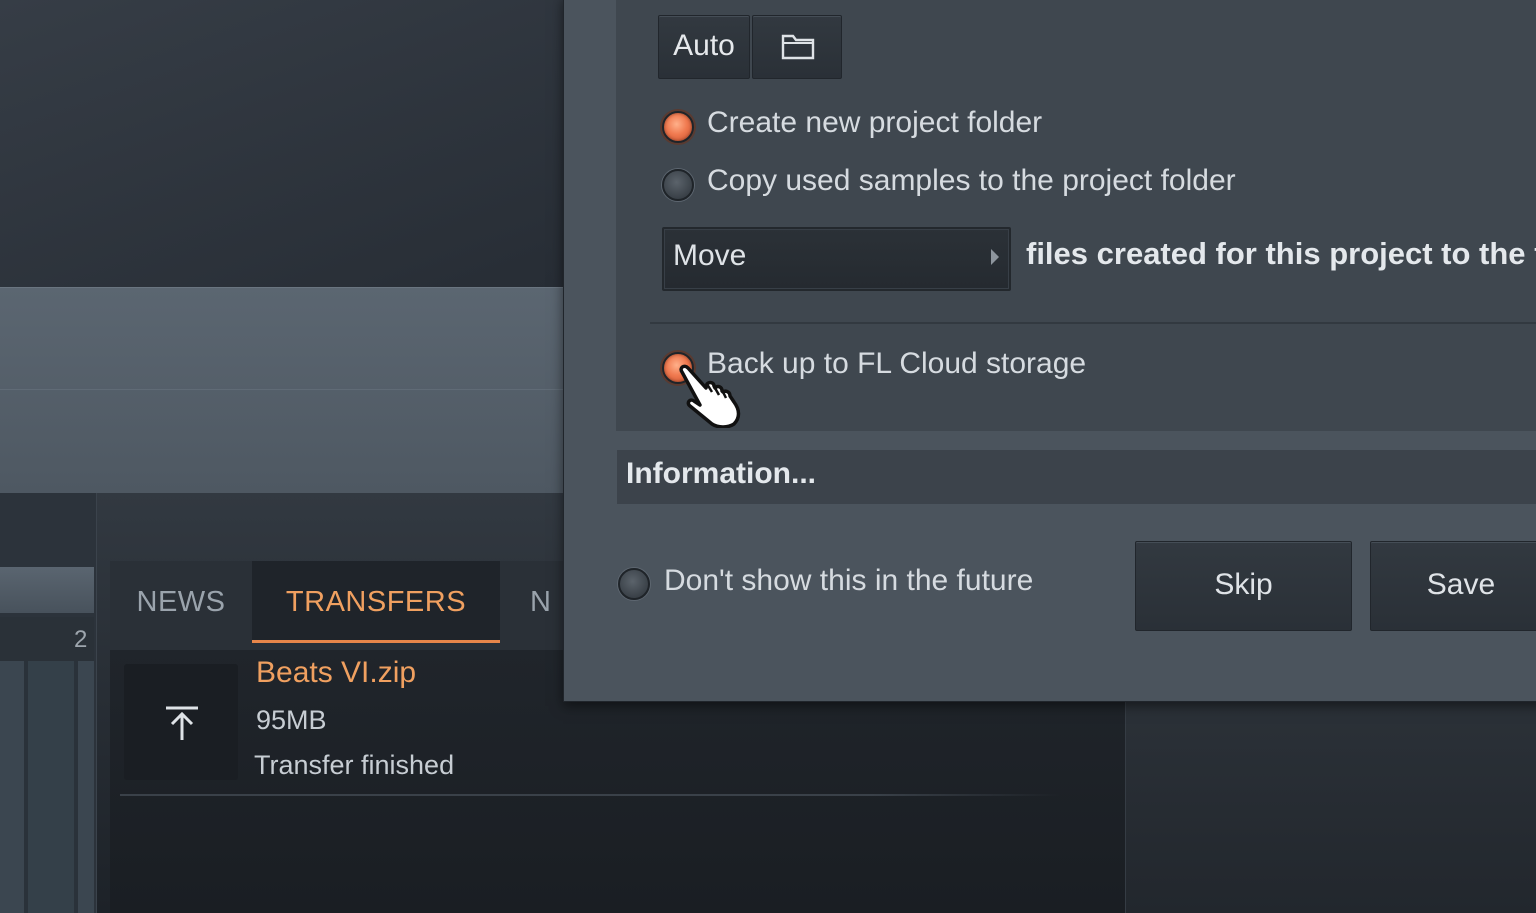  I want to click on dont-show-label: Don't show this in the future, so click(848, 581).